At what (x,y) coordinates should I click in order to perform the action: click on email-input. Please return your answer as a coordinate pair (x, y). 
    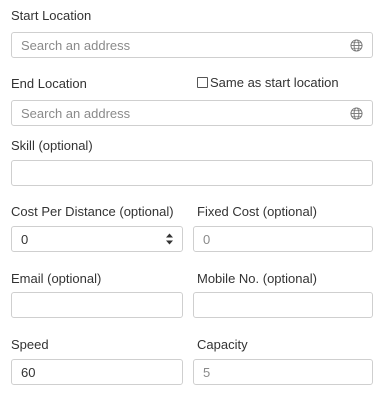
    Looking at the image, I should click on (97, 305).